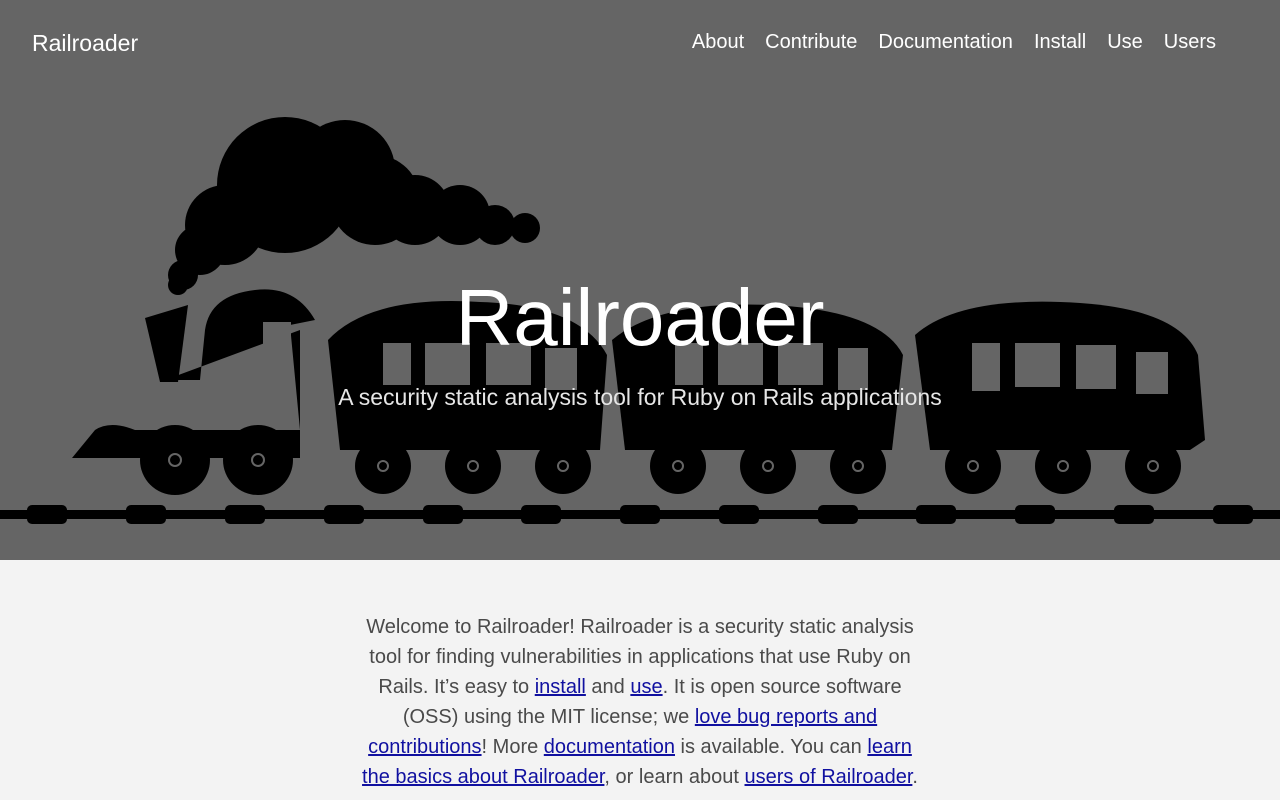 Image resolution: width=1280 pixels, height=800 pixels. What do you see at coordinates (829, 777) in the screenshot?
I see `users-link: users of Railroader` at bounding box center [829, 777].